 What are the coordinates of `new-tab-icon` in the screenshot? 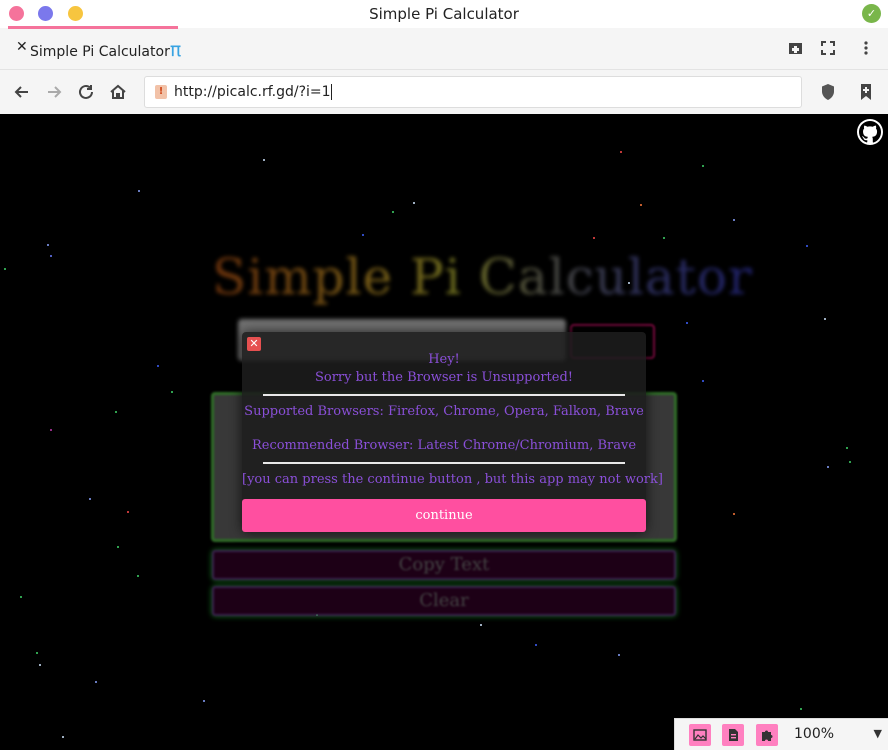 It's located at (796, 48).